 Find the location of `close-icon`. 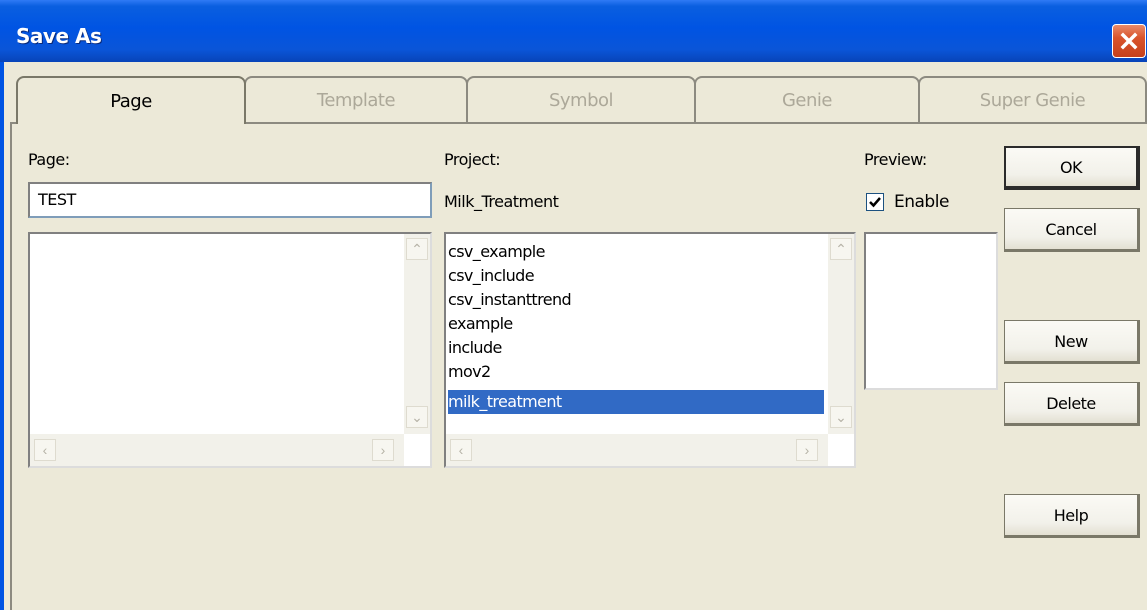

close-icon is located at coordinates (1129, 41).